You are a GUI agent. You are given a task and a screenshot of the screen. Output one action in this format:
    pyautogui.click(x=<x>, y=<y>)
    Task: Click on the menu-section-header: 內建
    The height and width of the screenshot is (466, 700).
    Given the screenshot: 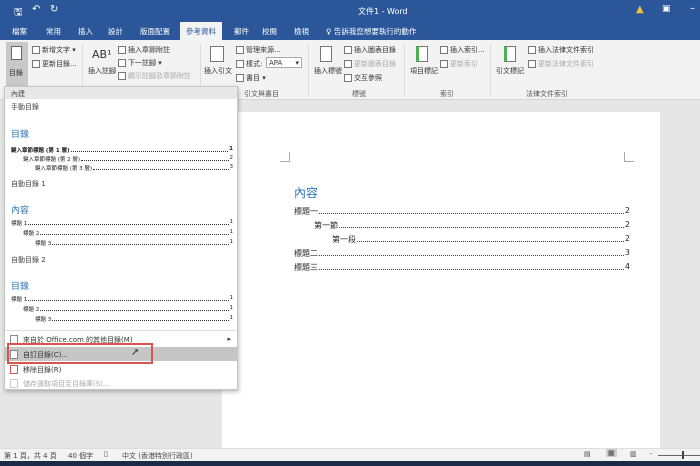 What is the action you would take?
    pyautogui.click(x=121, y=93)
    